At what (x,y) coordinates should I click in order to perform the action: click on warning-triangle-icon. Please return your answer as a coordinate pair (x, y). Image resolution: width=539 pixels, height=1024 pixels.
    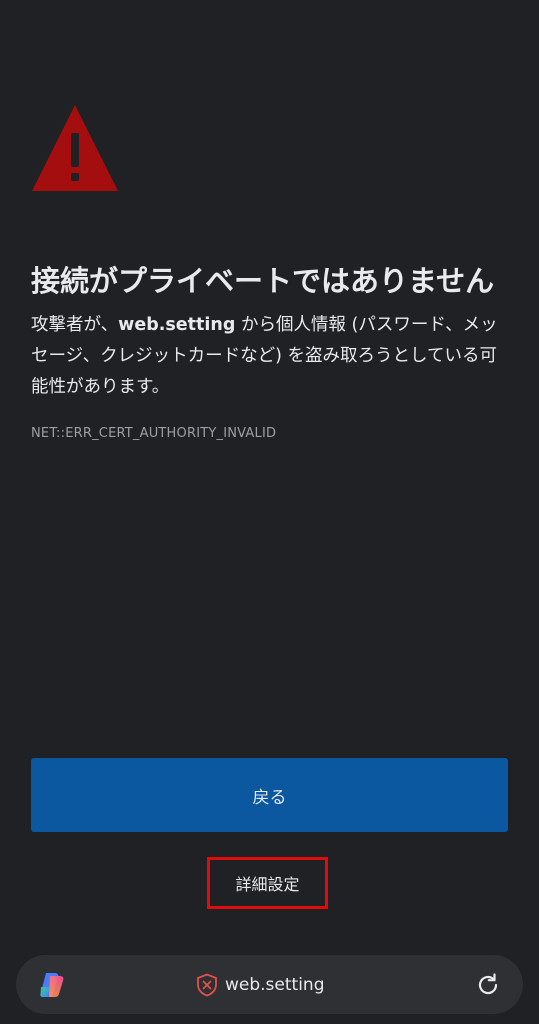
    Looking at the image, I should click on (75, 148).